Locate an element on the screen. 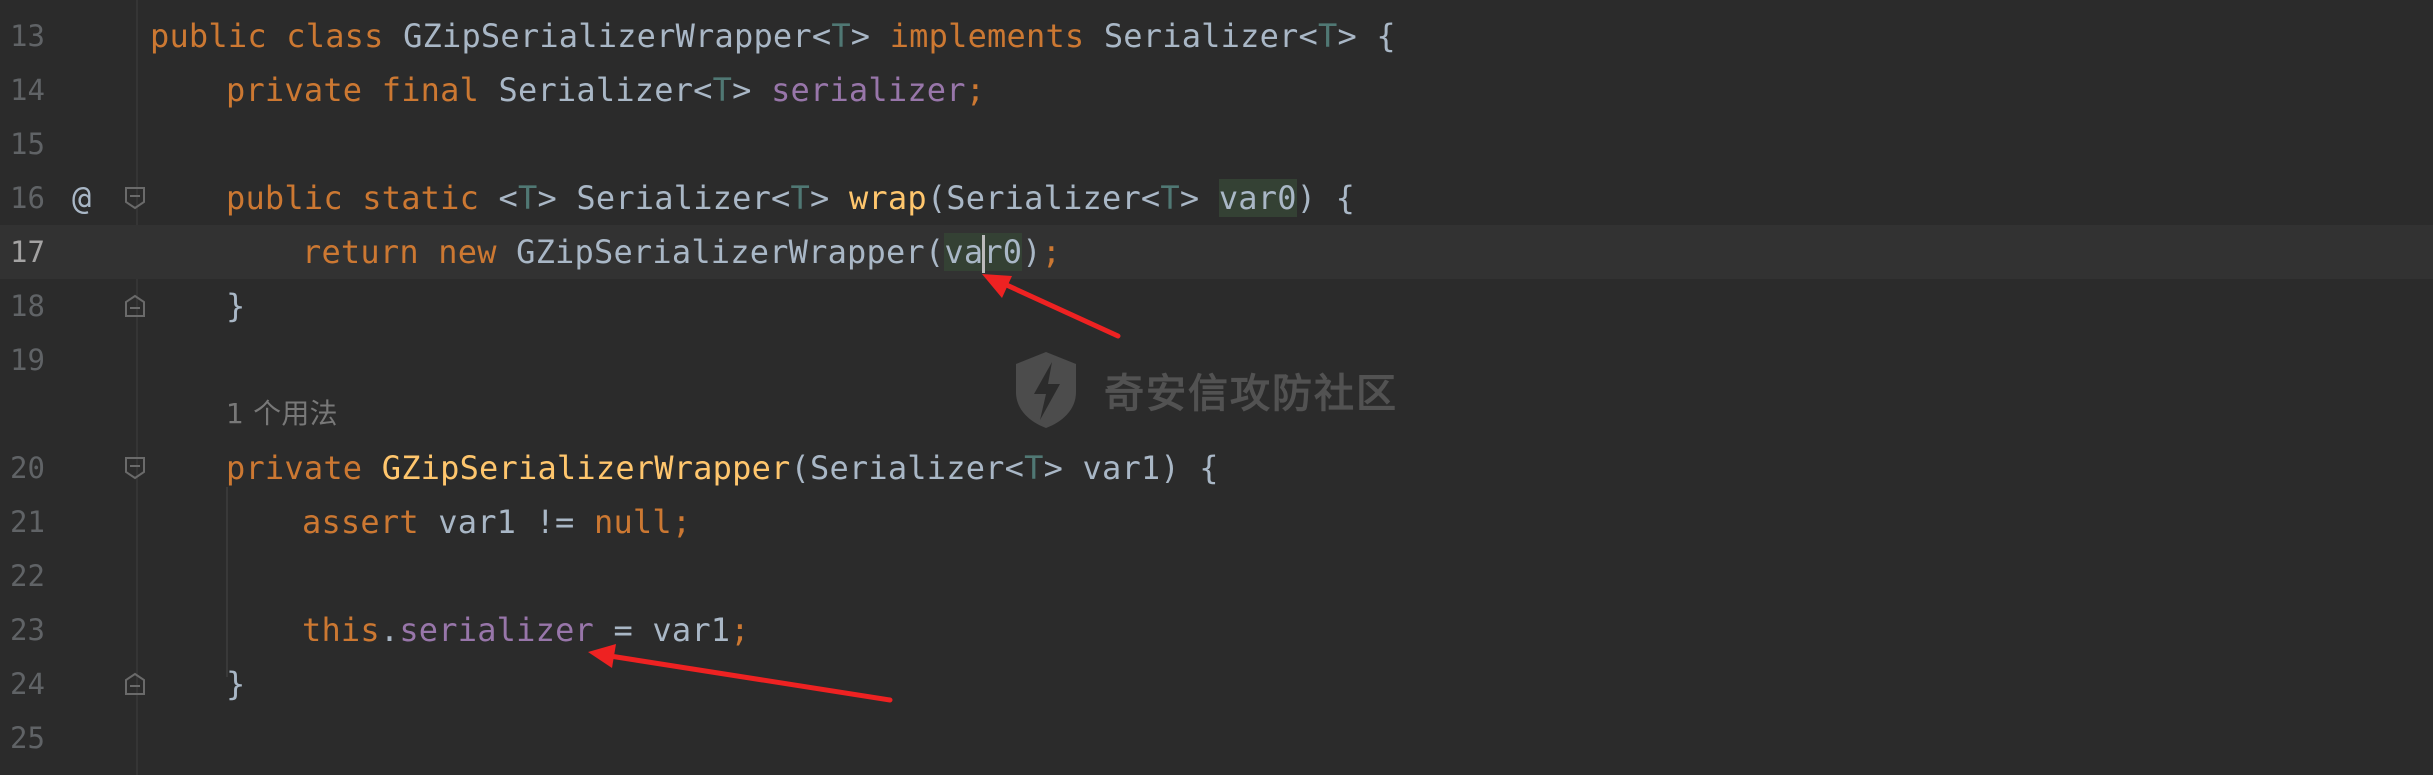  annotation-arrows is located at coordinates (854, 488).